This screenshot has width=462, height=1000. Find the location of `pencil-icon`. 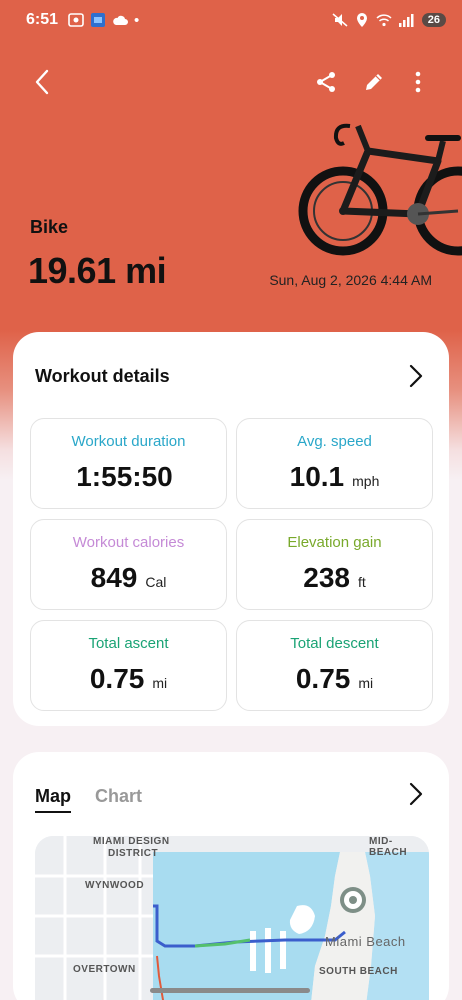

pencil-icon is located at coordinates (374, 82).